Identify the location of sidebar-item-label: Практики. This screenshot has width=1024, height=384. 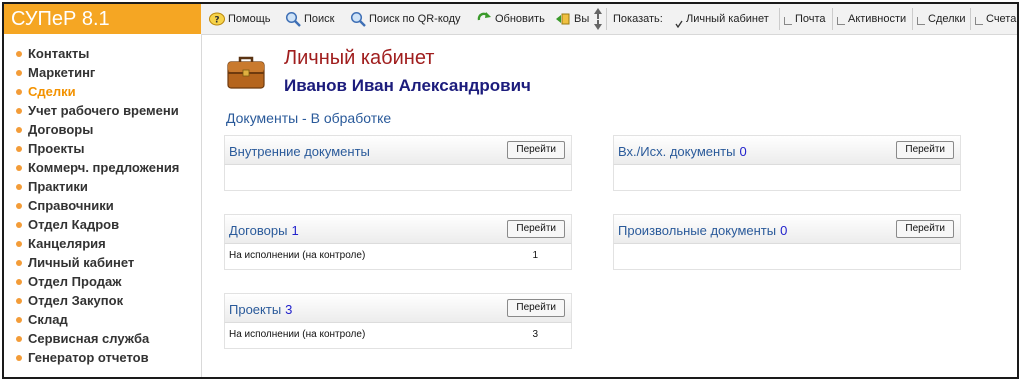
(58, 186).